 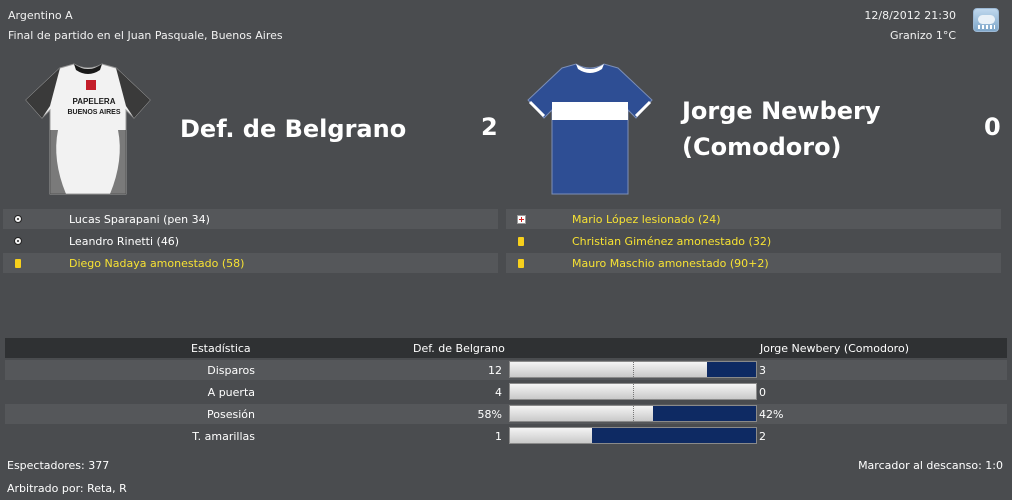 What do you see at coordinates (67, 488) in the screenshot?
I see `referee-link: Arbitrado por: Reta, R` at bounding box center [67, 488].